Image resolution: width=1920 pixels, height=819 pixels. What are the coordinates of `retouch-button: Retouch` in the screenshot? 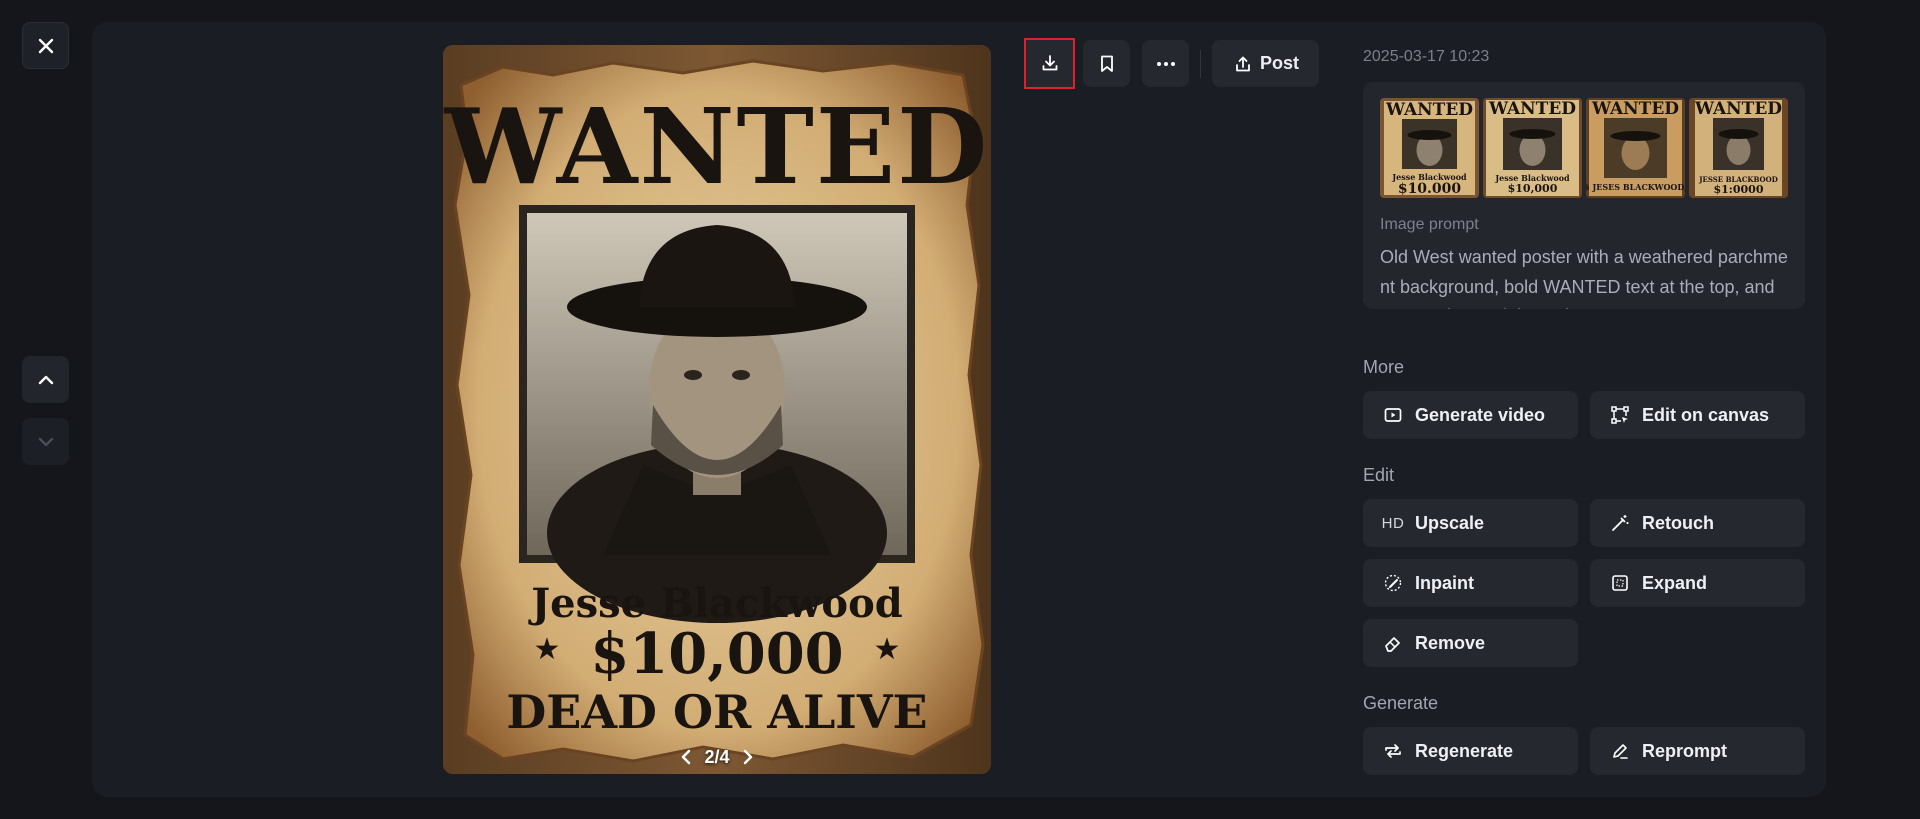 It's located at (1697, 523).